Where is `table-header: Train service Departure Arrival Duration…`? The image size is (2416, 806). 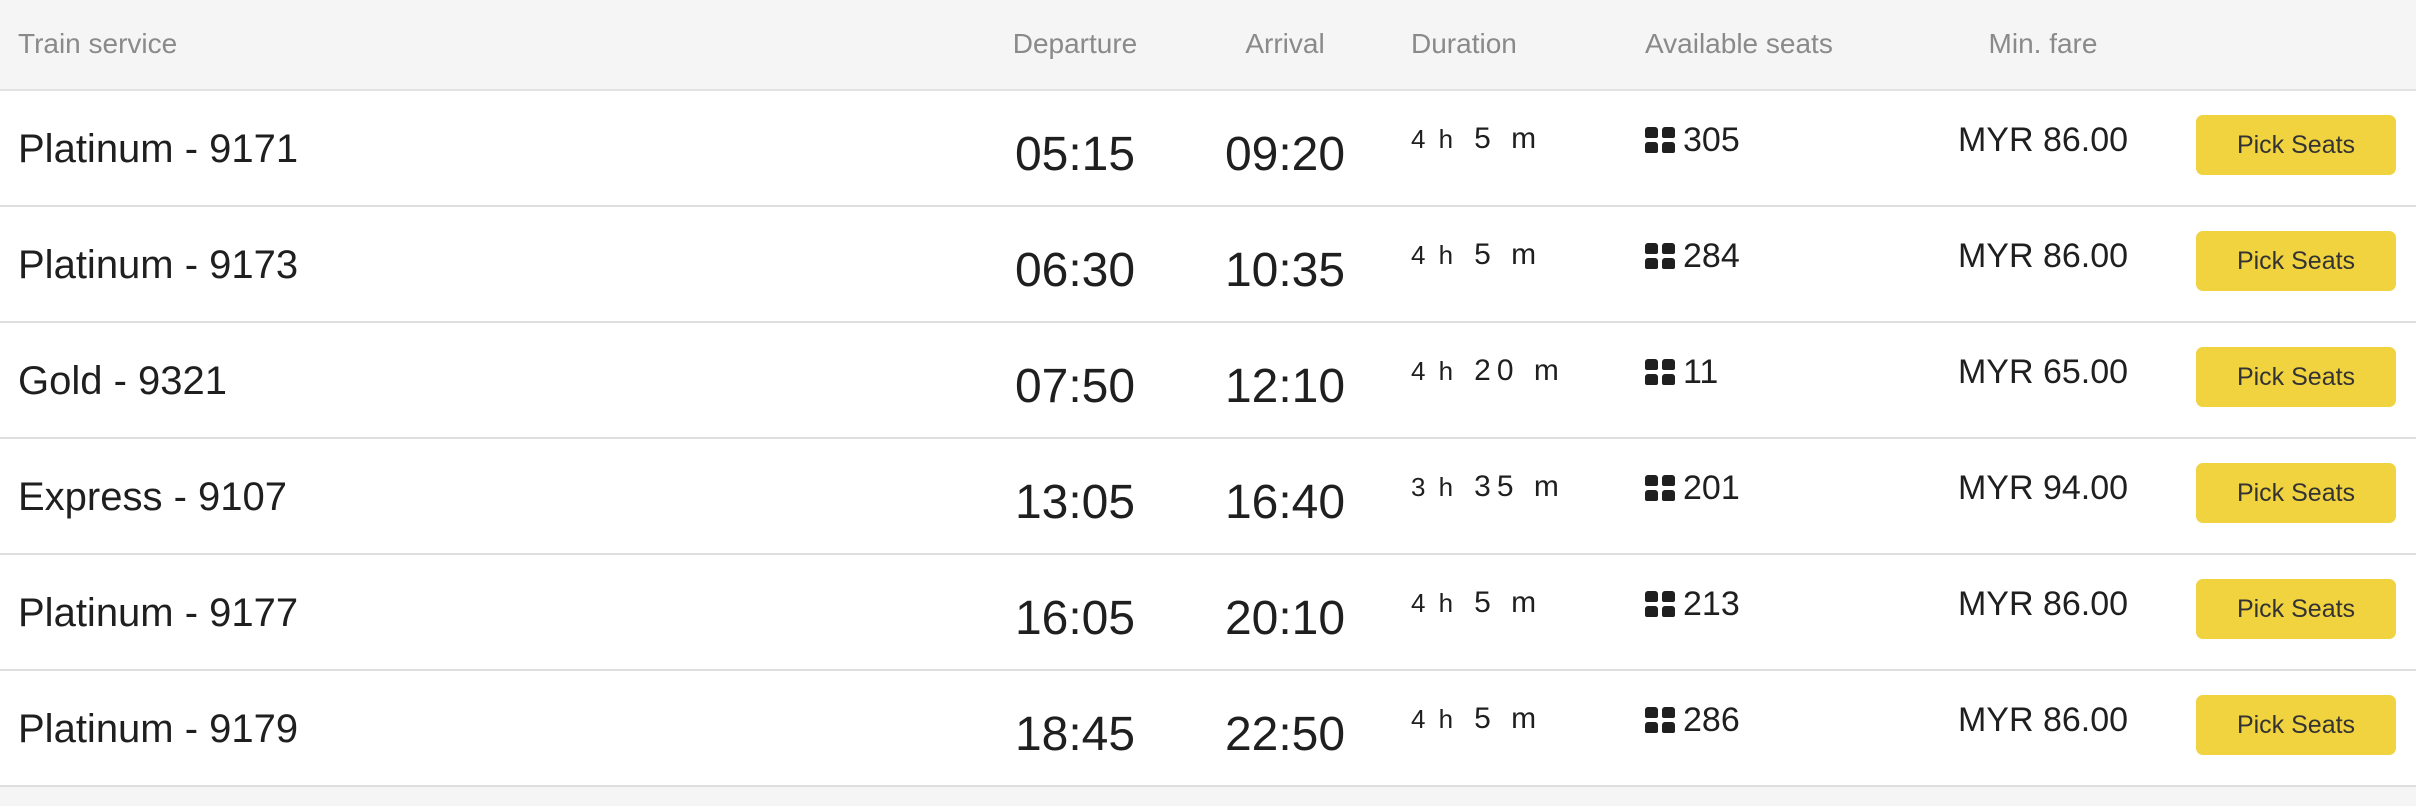 table-header: Train service Departure Arrival Duration… is located at coordinates (1208, 46).